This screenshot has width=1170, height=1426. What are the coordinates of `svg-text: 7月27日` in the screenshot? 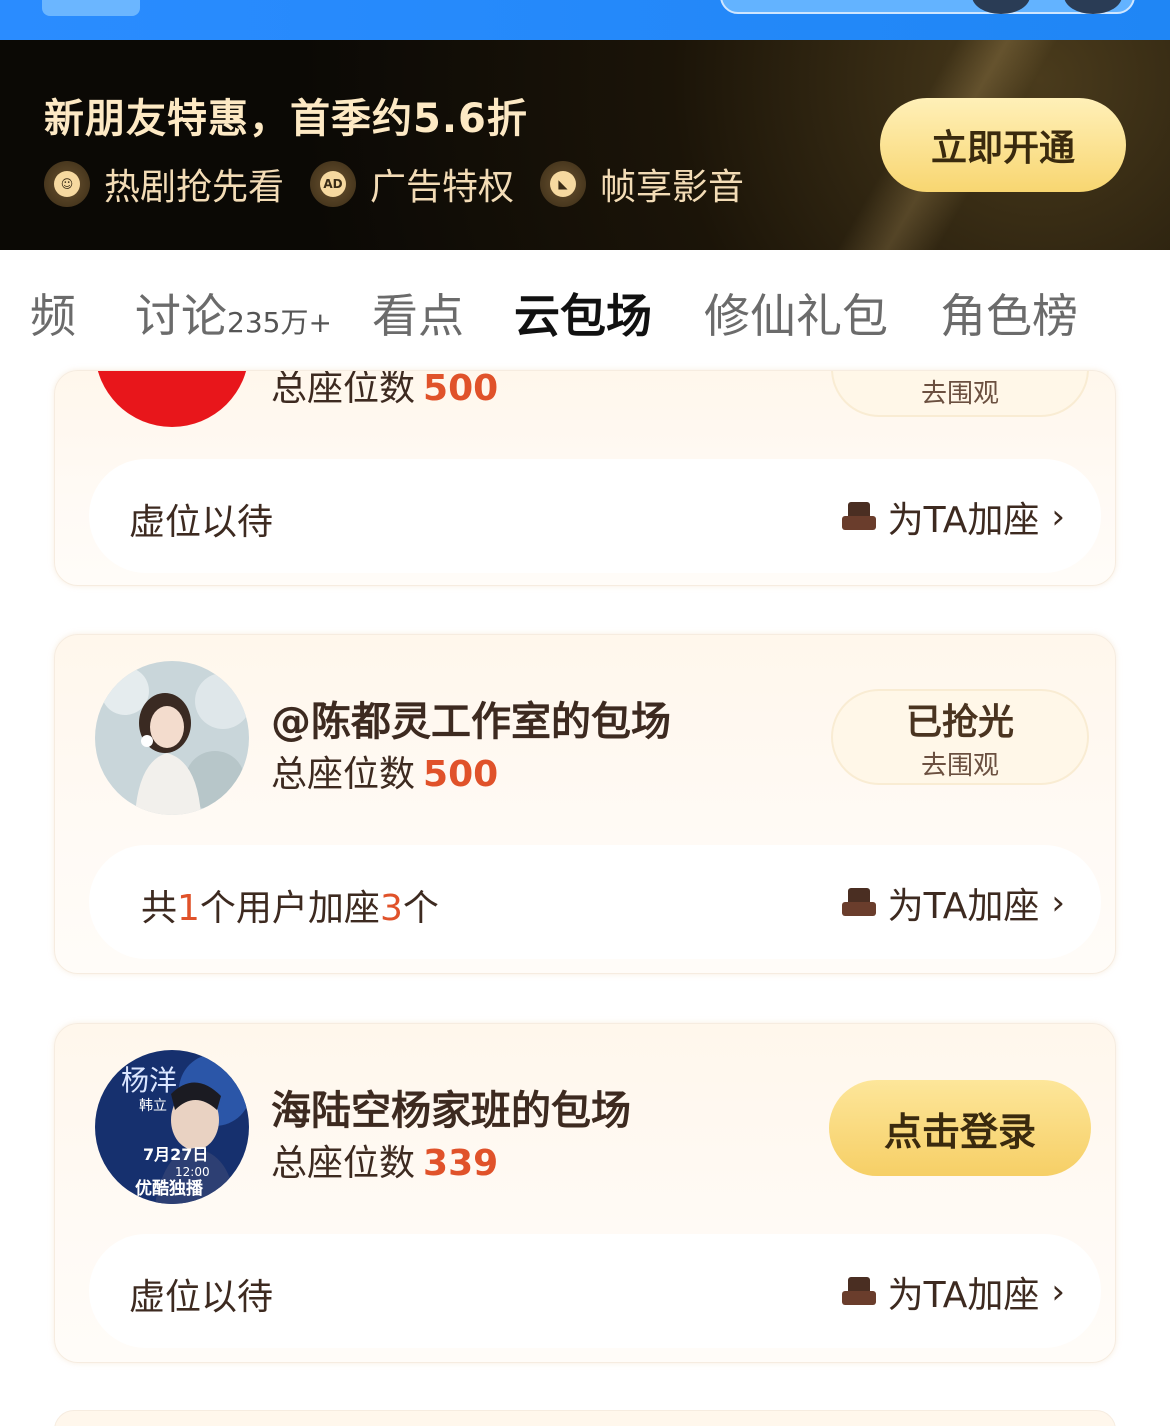 It's located at (175, 1154).